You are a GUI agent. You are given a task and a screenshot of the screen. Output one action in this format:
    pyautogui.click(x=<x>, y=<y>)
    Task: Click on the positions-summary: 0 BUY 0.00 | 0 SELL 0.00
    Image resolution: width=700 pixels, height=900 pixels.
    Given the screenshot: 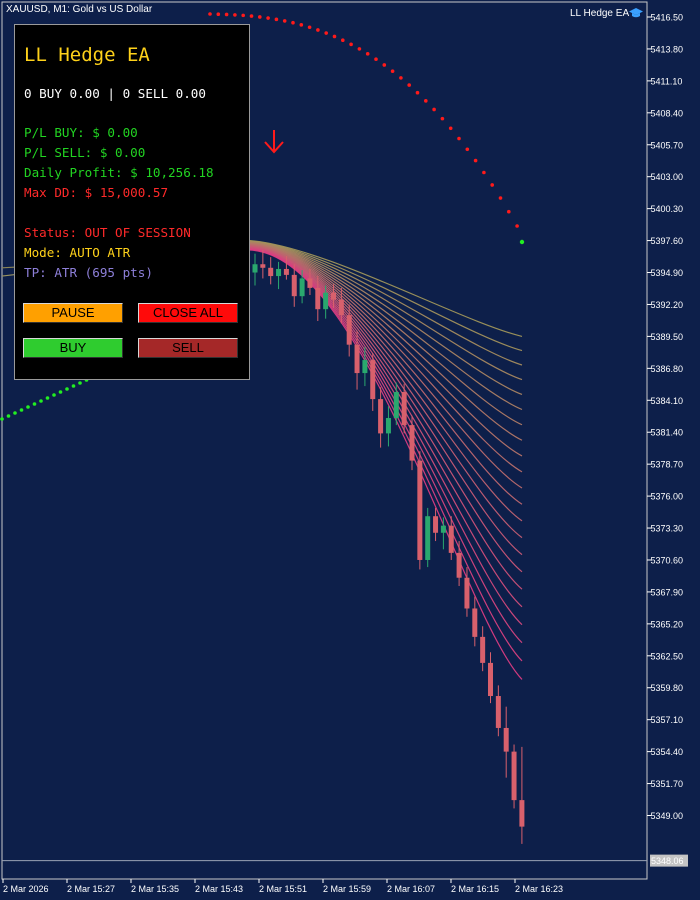 What is the action you would take?
    pyautogui.click(x=115, y=93)
    